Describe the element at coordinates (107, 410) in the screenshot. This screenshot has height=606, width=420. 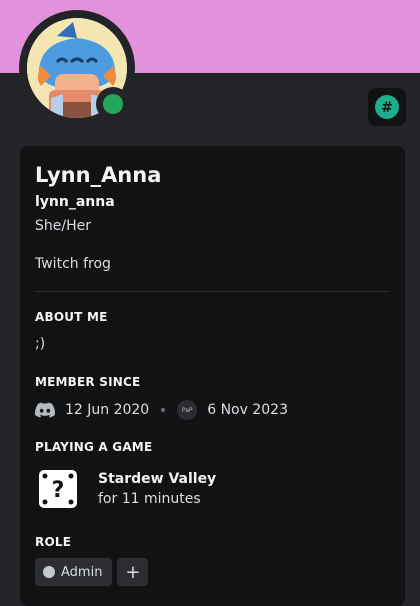
I see `discord-join-date: 12 Jun 2020` at that location.